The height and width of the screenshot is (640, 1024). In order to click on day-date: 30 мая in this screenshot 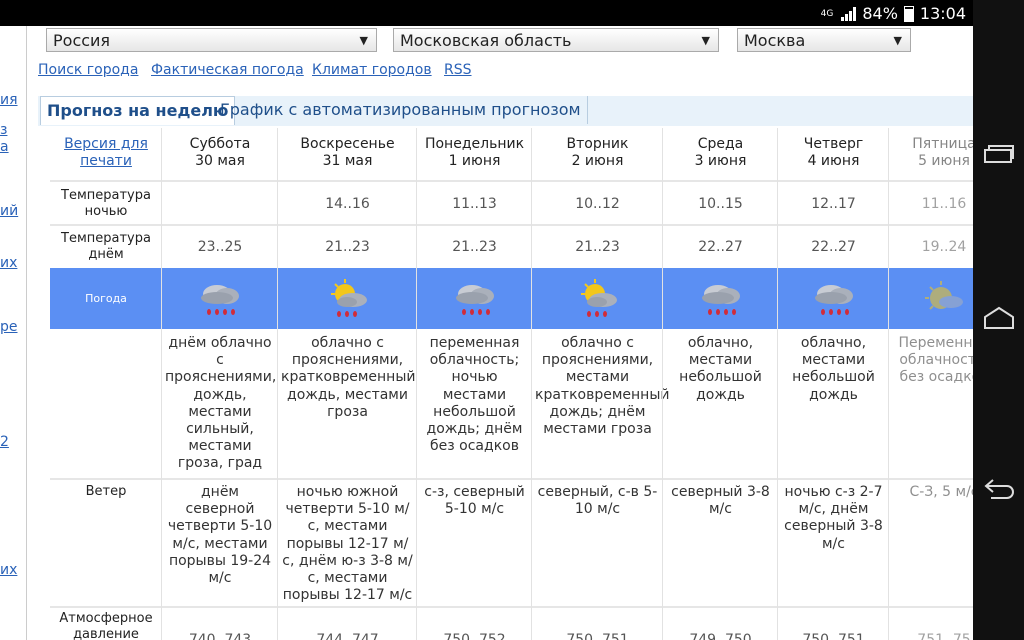, I will do `click(220, 161)`.